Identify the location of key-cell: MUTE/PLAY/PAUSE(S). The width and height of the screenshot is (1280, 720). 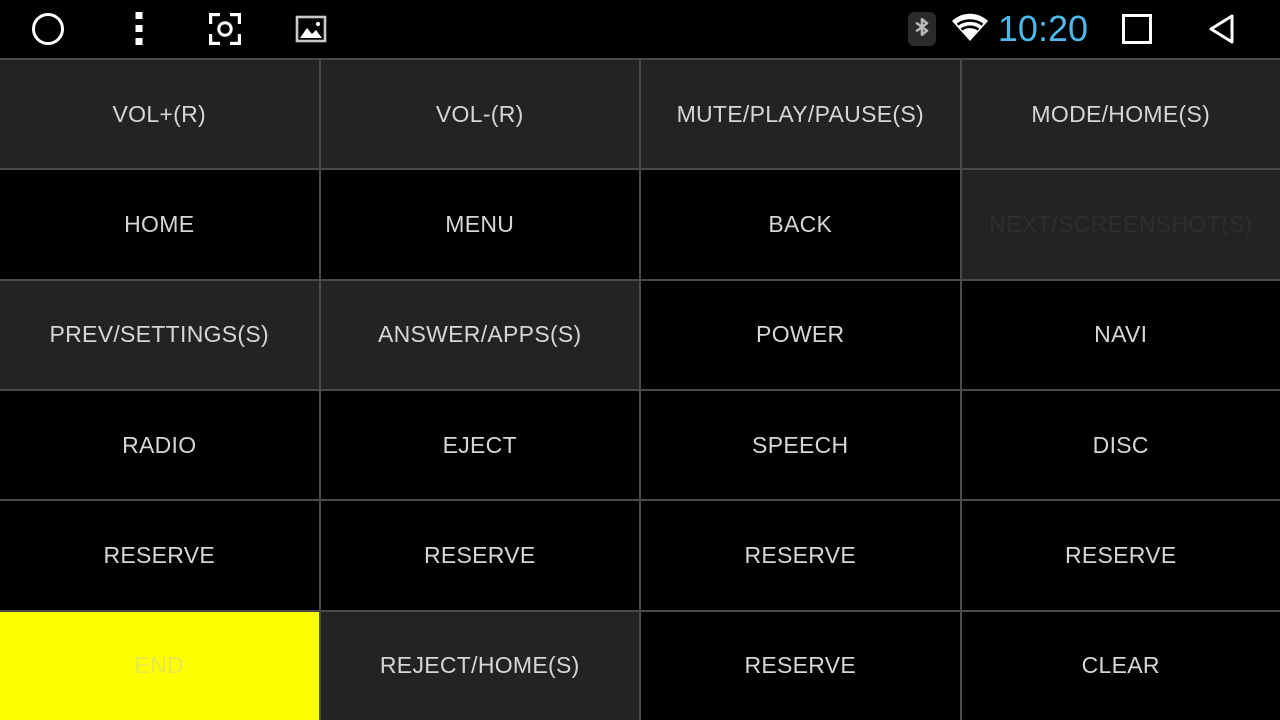
(800, 114).